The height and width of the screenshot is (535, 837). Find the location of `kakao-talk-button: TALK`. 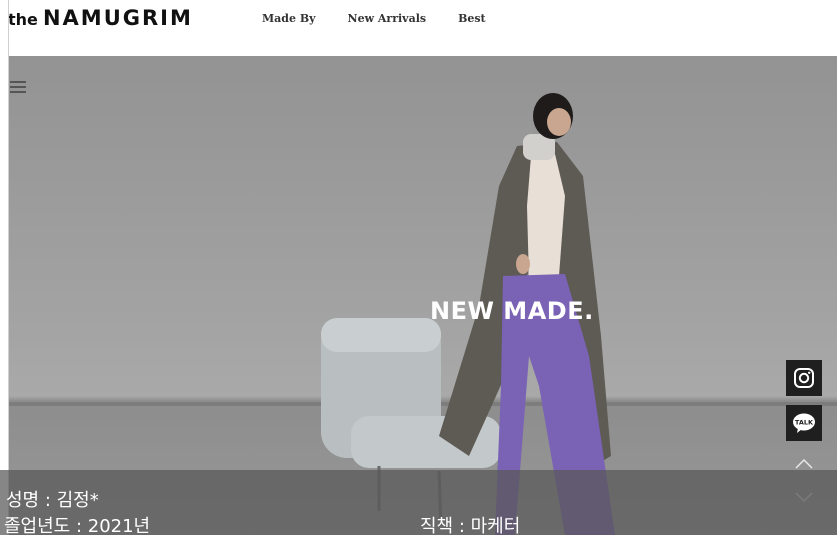

kakao-talk-button: TALK is located at coordinates (804, 423).